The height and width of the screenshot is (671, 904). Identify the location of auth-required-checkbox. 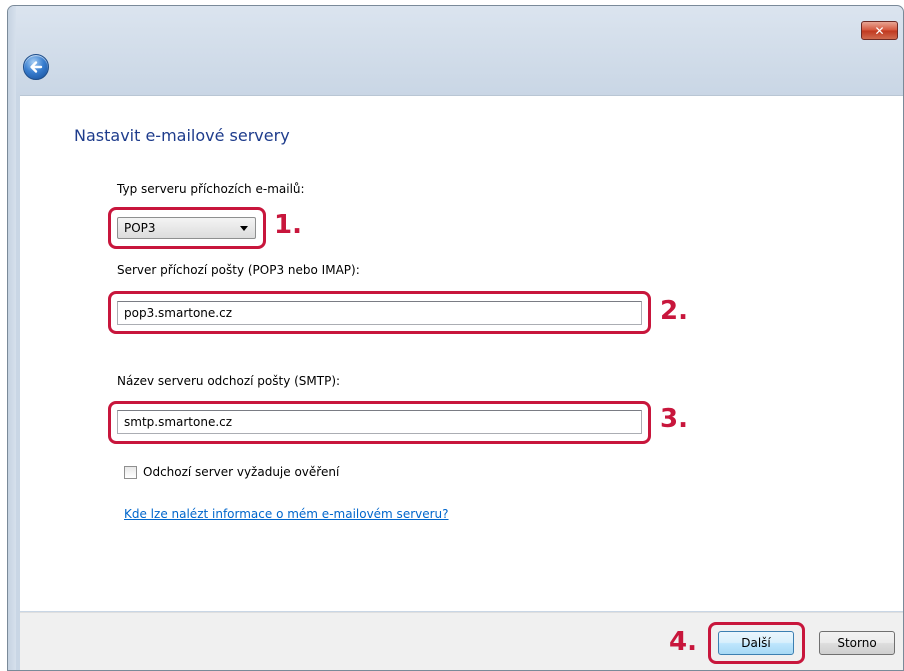
(130, 472).